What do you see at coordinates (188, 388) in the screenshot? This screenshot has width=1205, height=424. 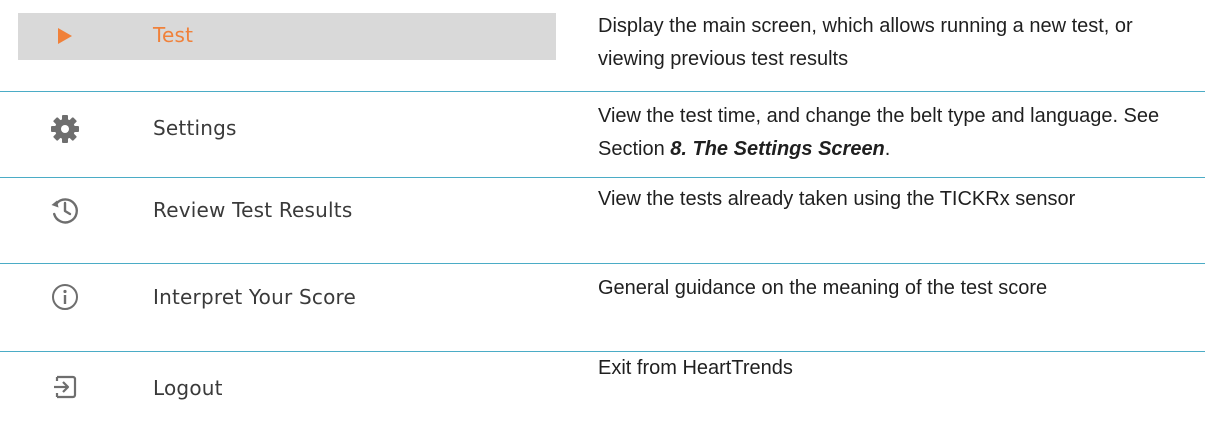 I see `menu-item-label: Logout` at bounding box center [188, 388].